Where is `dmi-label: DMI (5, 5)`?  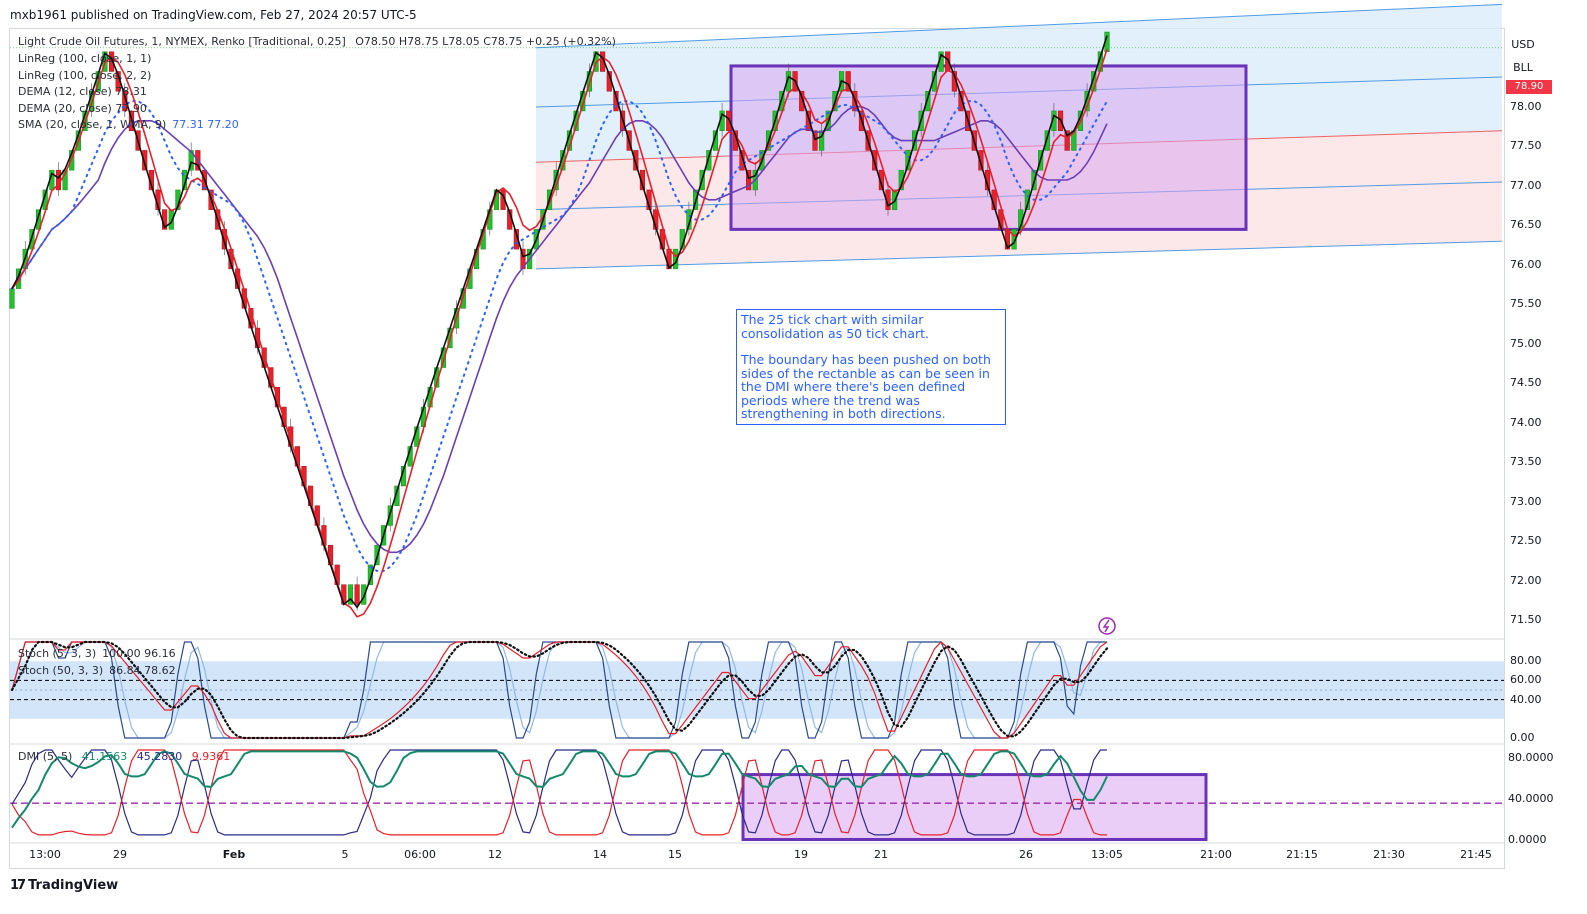 dmi-label: DMI (5, 5) is located at coordinates (45, 756).